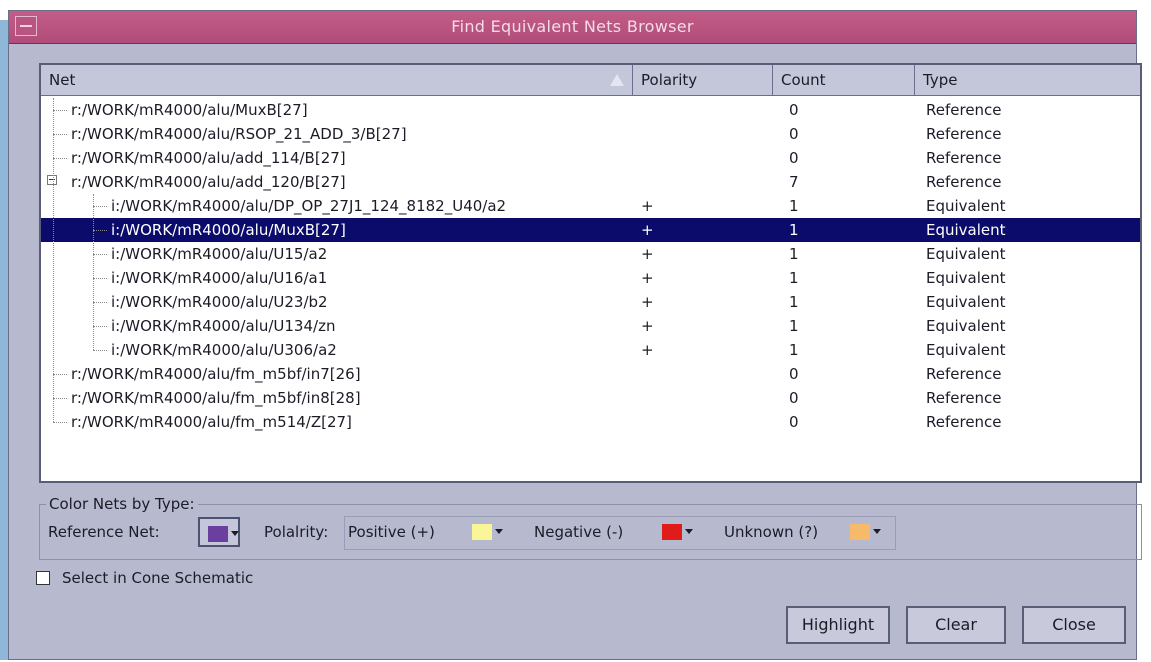  I want to click on unknown-color-button, so click(863, 532).